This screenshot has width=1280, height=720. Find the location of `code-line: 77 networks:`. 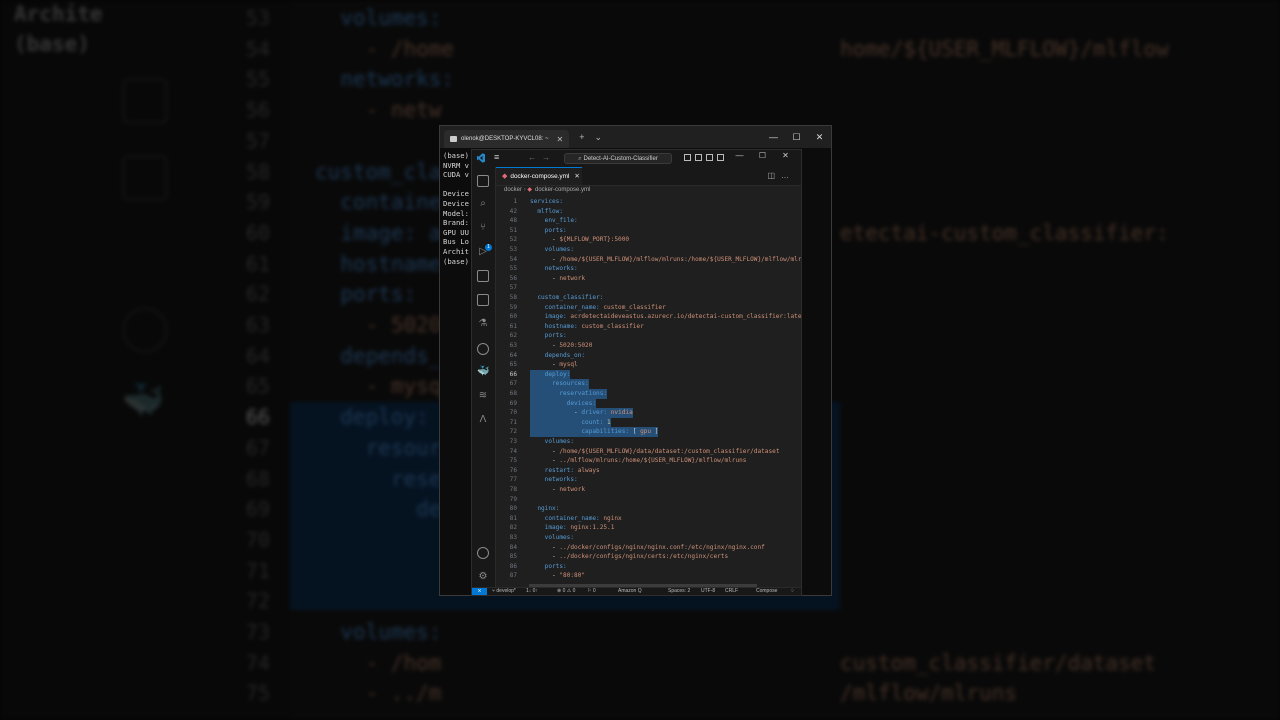

code-line: 77 networks: is located at coordinates (648, 480).